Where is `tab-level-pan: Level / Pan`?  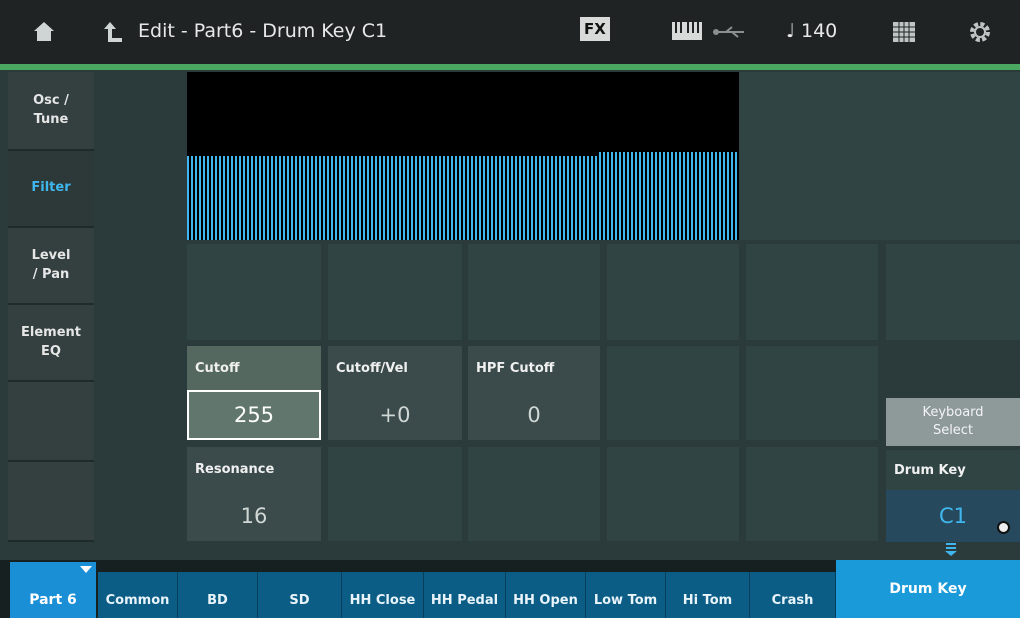 tab-level-pan: Level / Pan is located at coordinates (51, 266).